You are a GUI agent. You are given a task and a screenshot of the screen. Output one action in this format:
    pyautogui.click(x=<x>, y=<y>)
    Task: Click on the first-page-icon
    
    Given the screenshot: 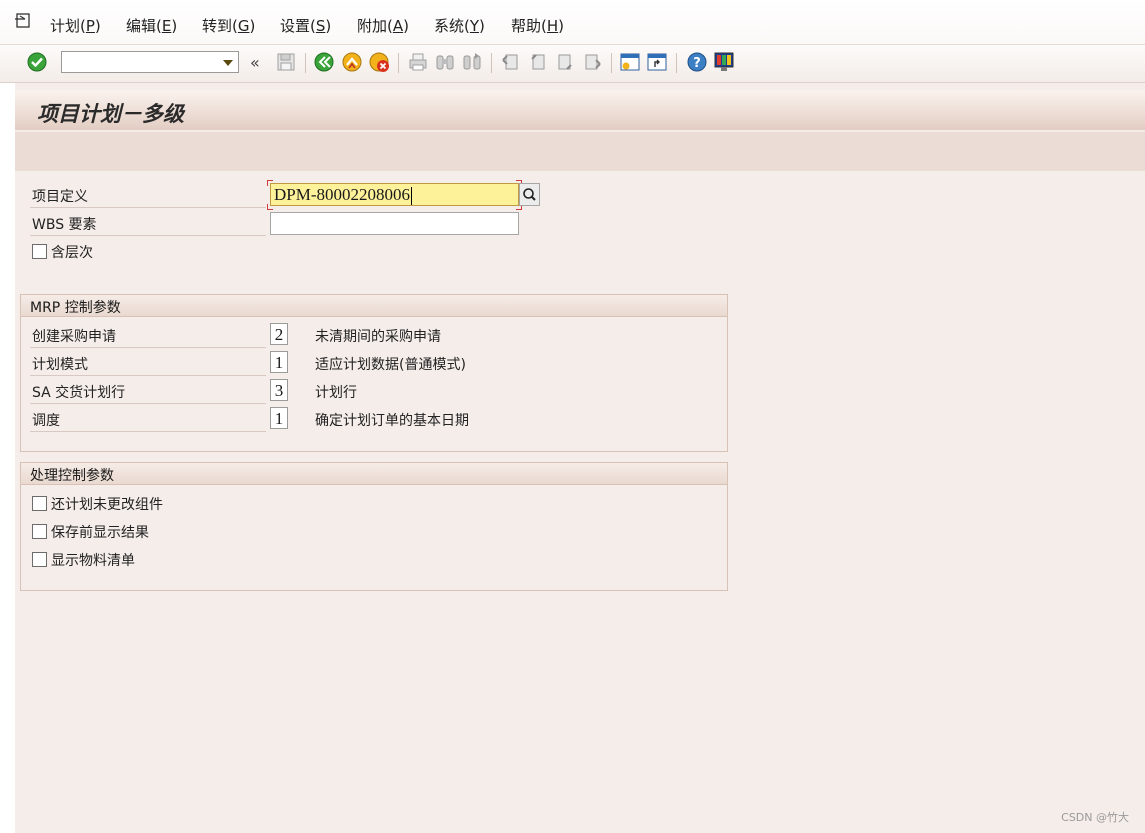 What is the action you would take?
    pyautogui.click(x=511, y=62)
    